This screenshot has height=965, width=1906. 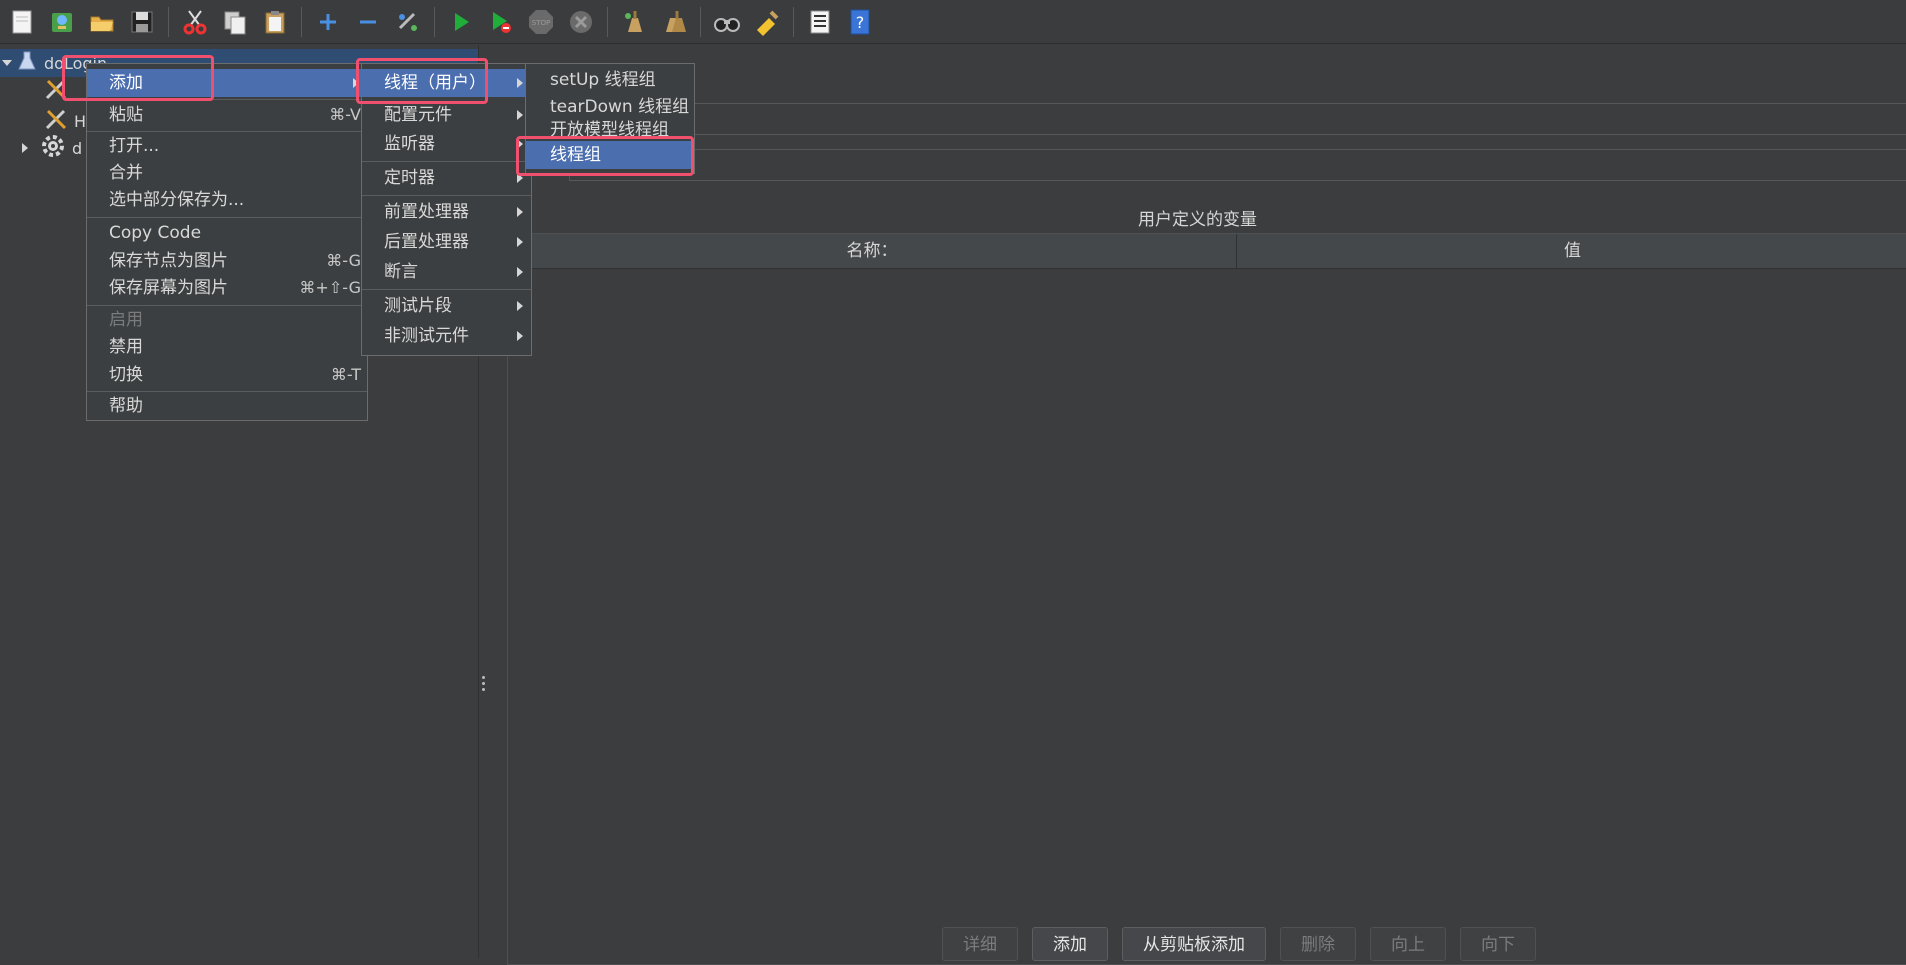 I want to click on stop-icon: STOP, so click(x=541, y=22).